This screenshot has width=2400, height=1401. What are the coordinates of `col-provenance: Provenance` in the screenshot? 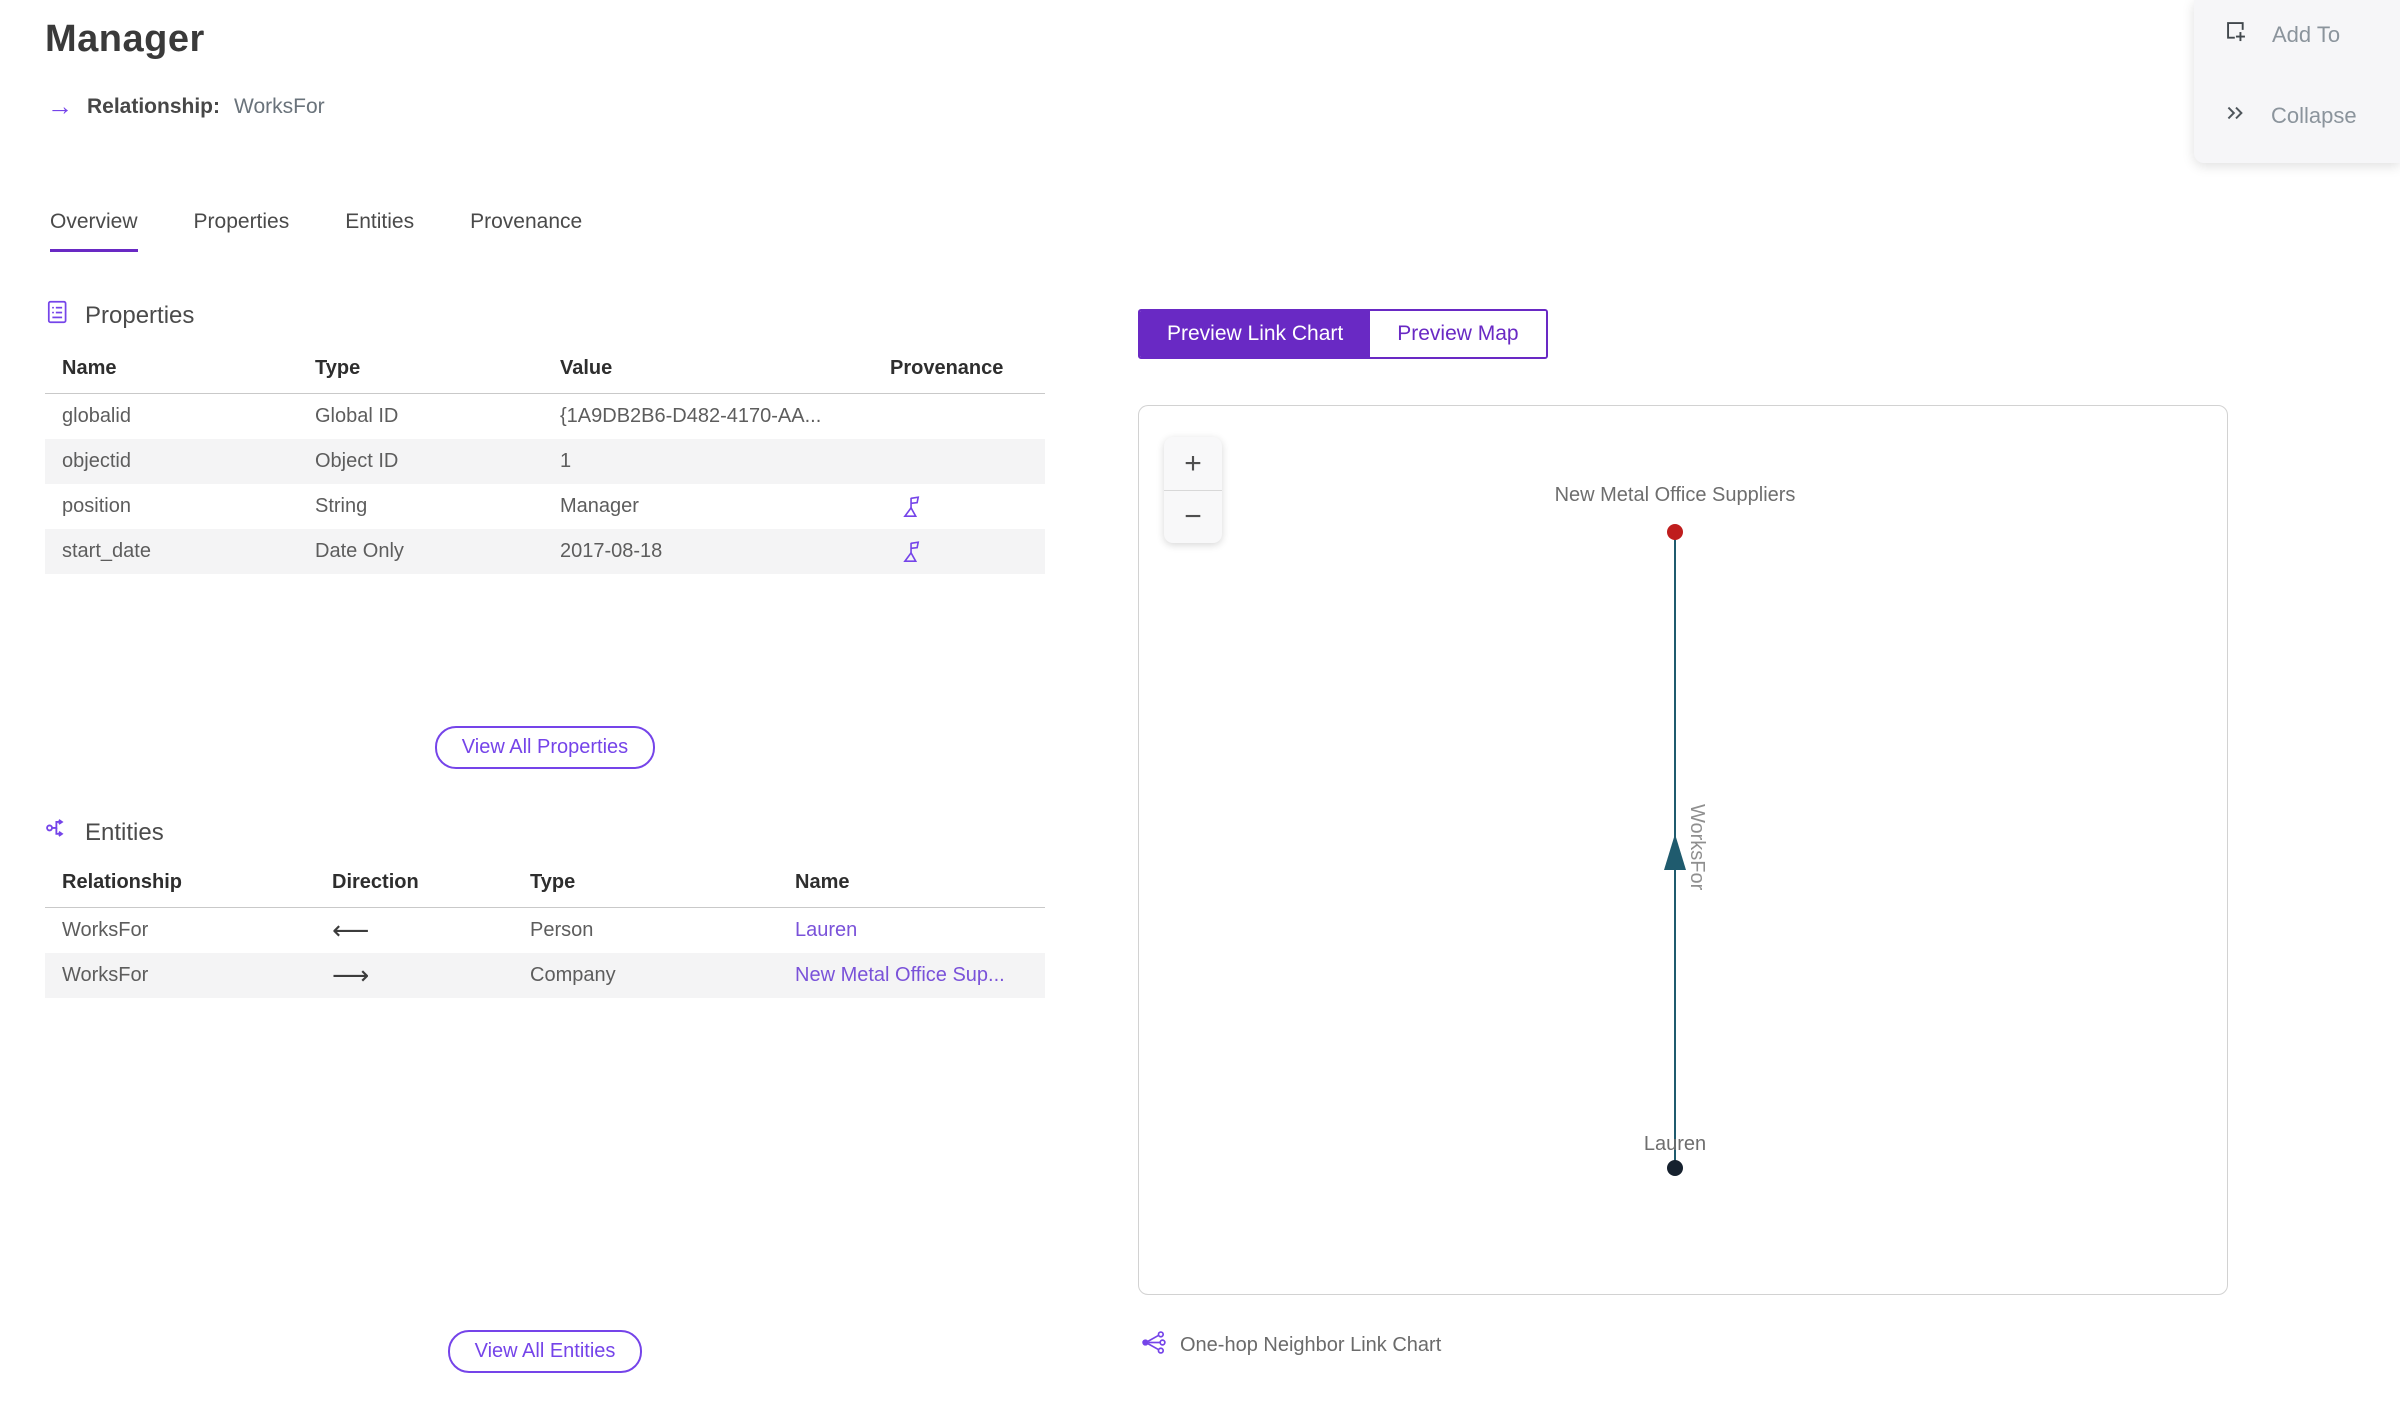 It's located at (947, 368).